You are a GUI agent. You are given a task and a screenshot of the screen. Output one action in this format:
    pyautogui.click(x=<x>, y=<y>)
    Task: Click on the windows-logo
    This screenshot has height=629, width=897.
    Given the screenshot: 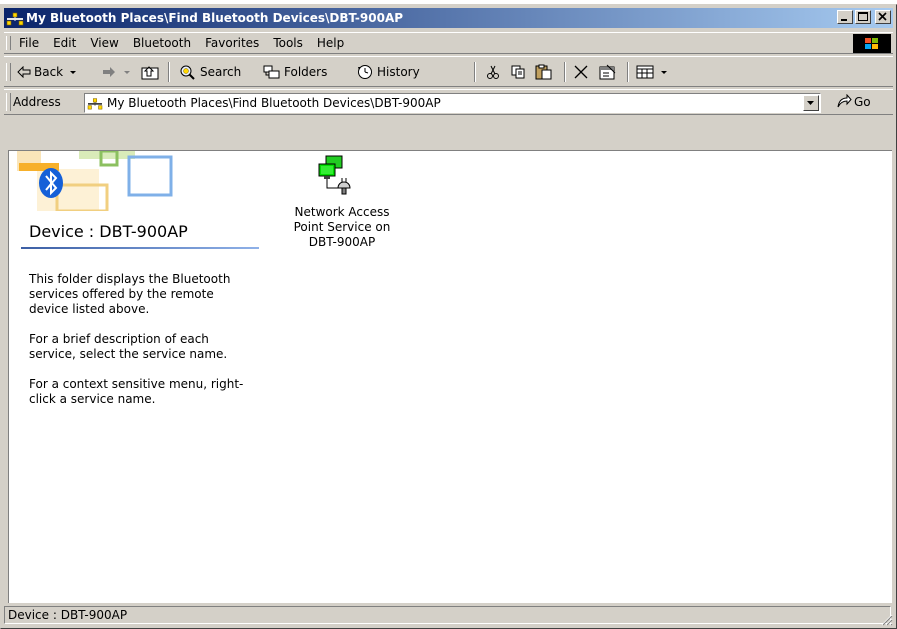 What is the action you would take?
    pyautogui.click(x=872, y=43)
    